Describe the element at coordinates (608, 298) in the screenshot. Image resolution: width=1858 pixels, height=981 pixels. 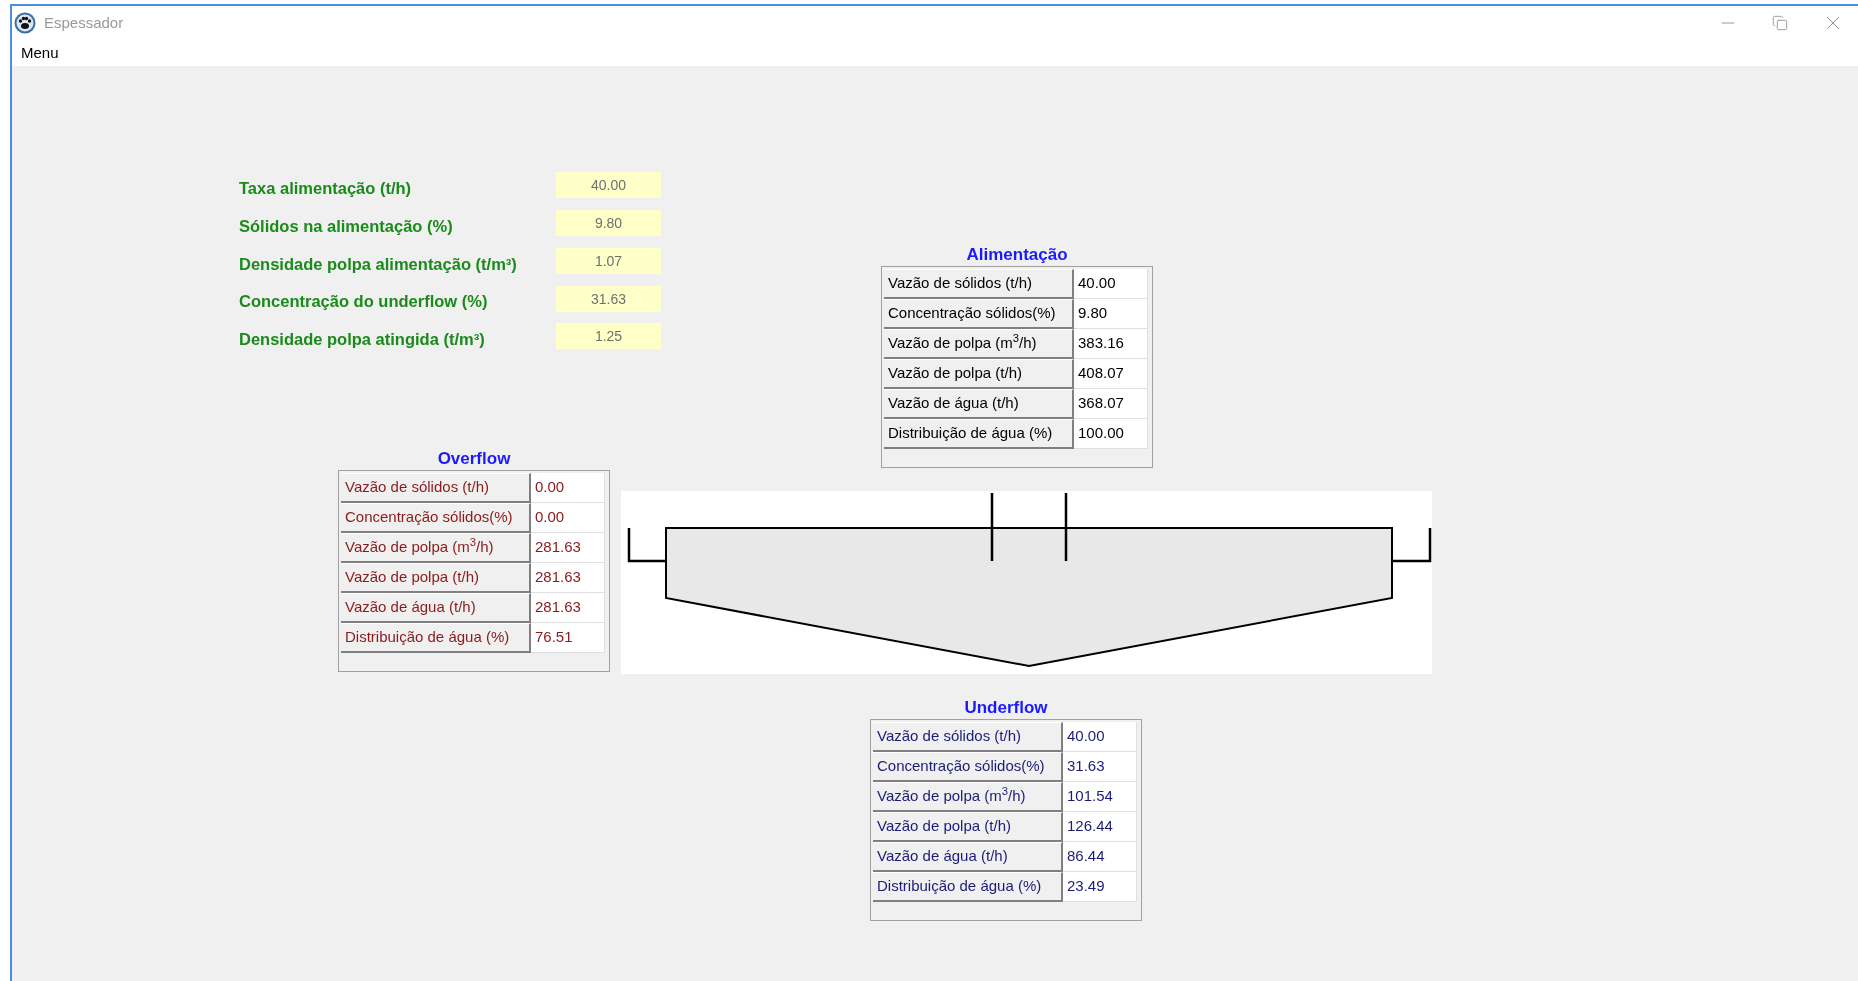
I see `input-field: 31.63` at that location.